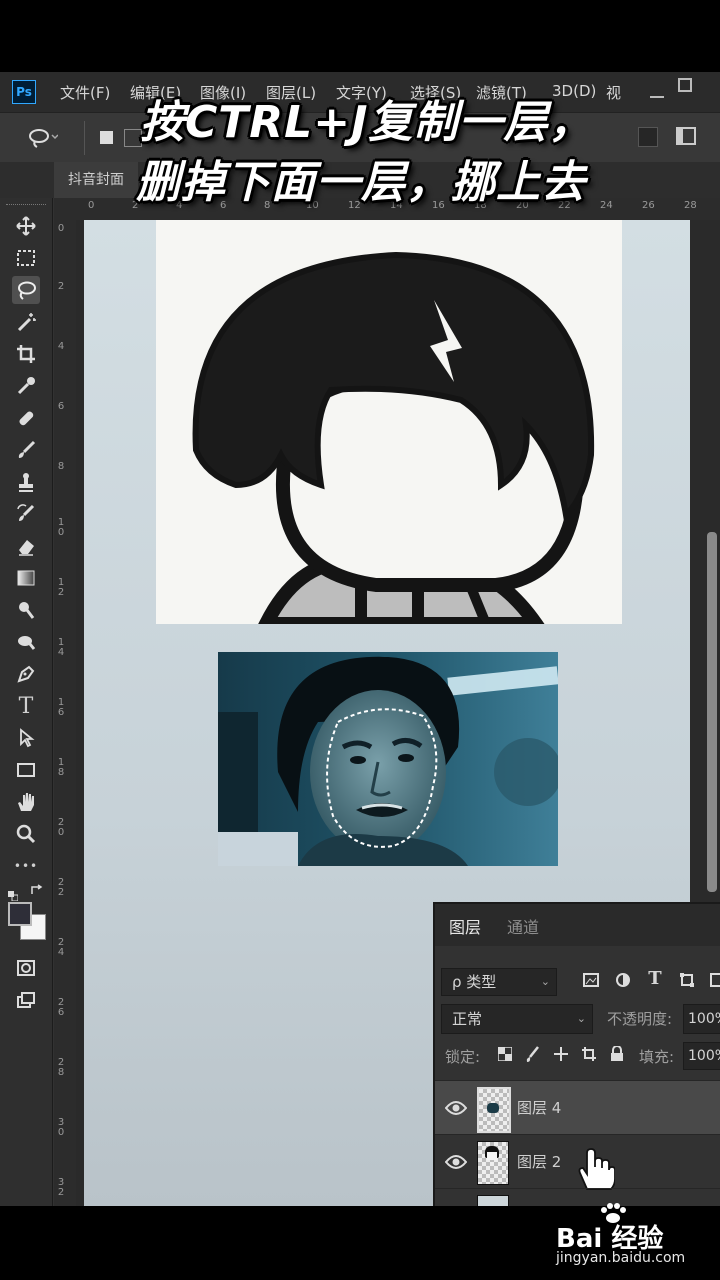 This screenshot has width=720, height=1280. What do you see at coordinates (685, 85) in the screenshot?
I see `maximize-icon` at bounding box center [685, 85].